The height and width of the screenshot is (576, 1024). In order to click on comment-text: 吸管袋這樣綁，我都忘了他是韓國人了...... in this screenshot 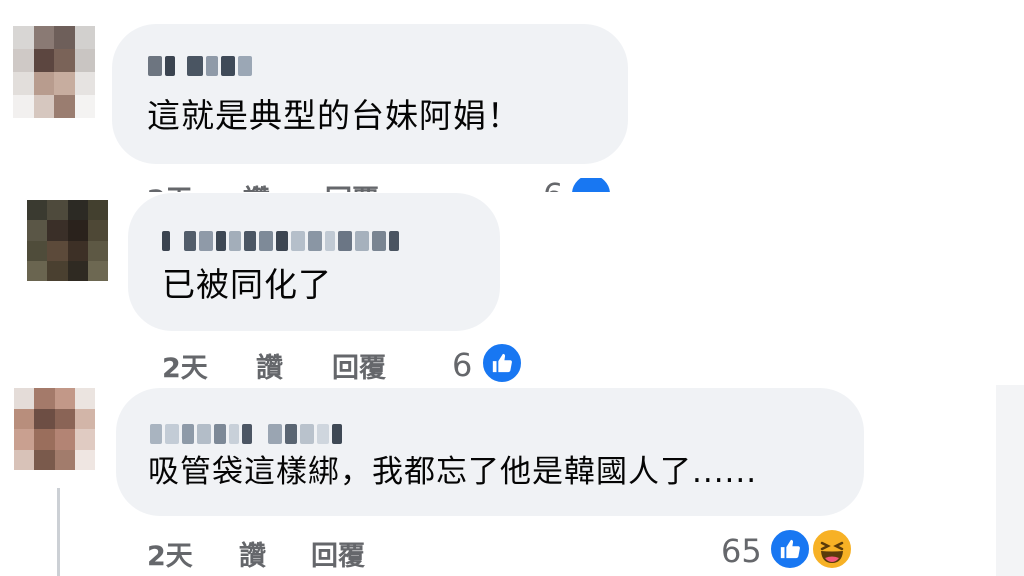, I will do `click(453, 472)`.